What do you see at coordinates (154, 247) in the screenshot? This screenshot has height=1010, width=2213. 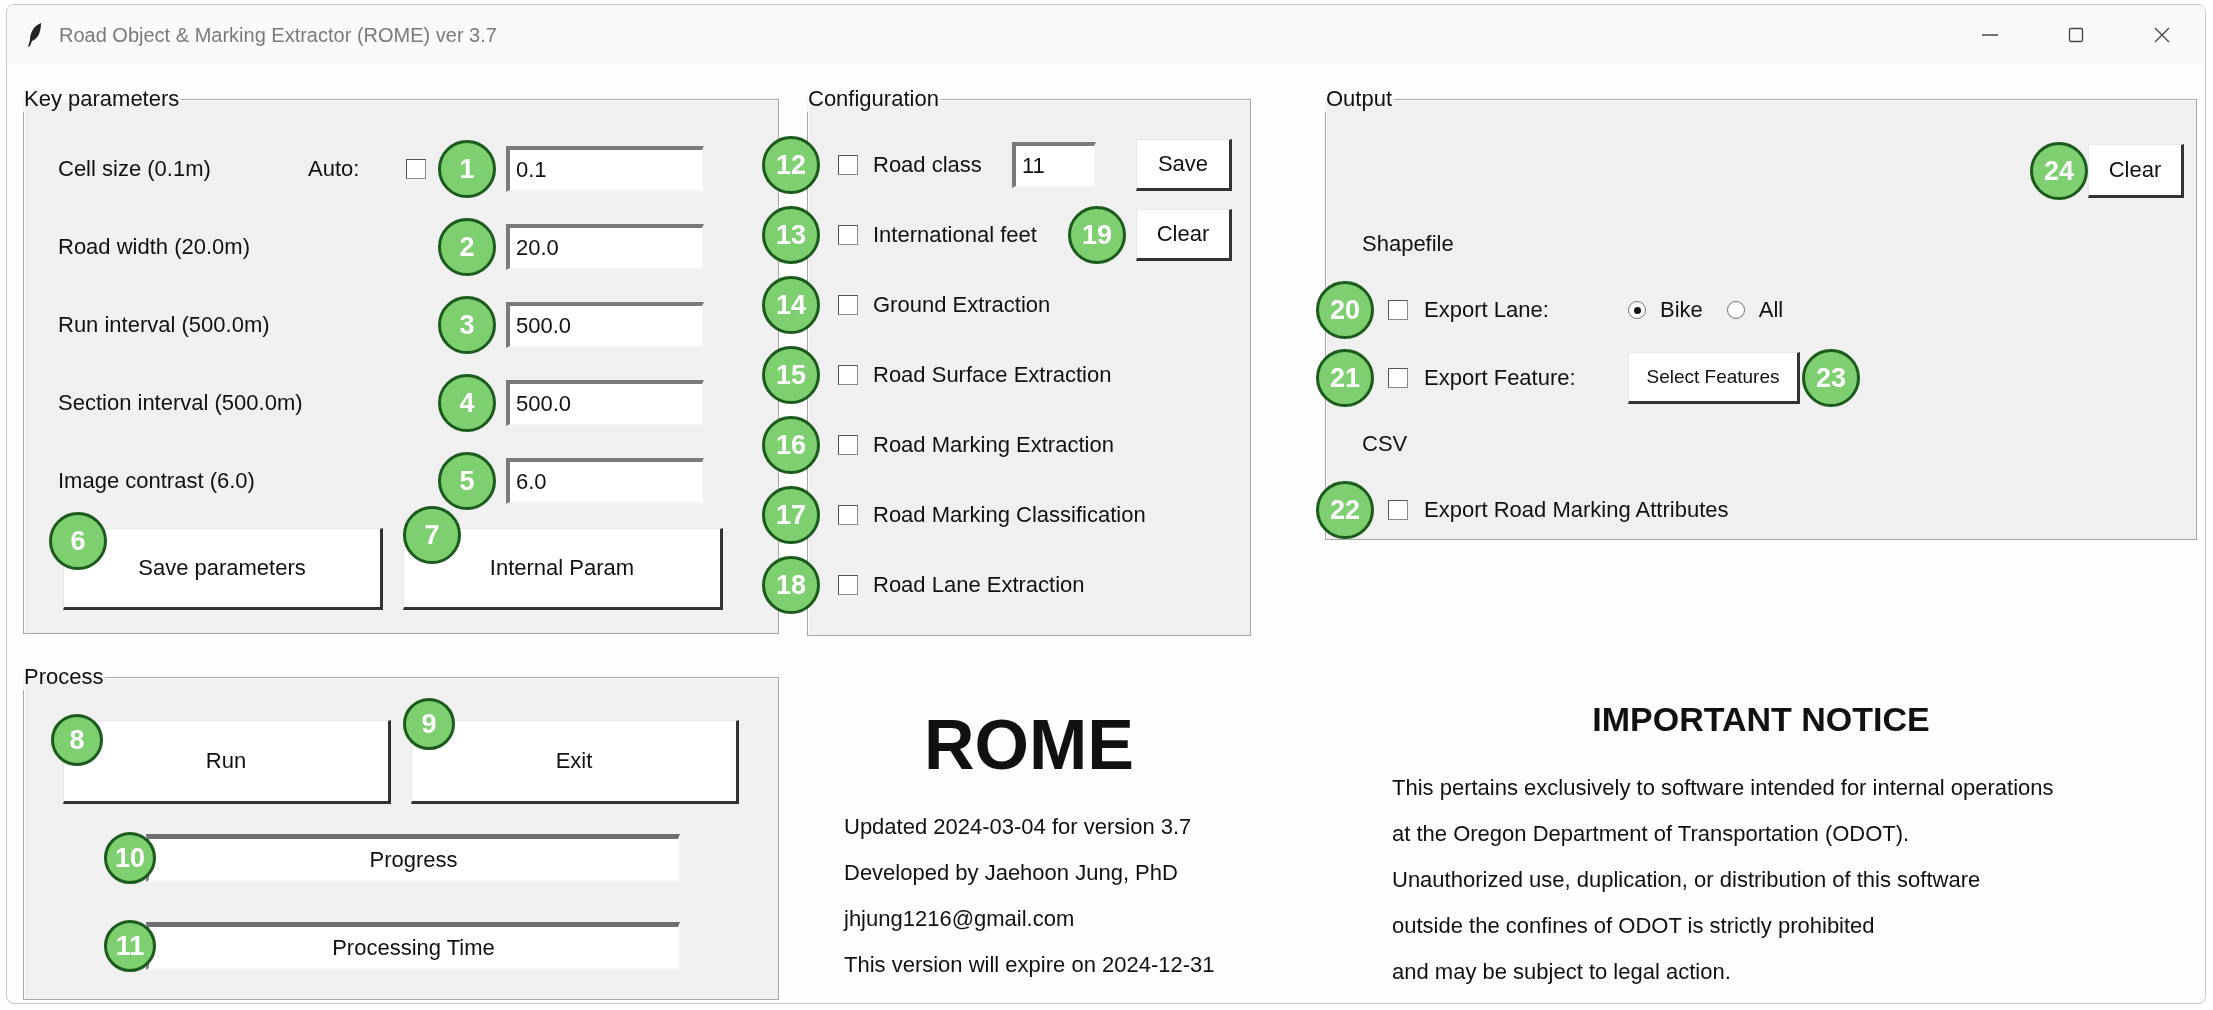 I see `parameter-label: Road width (20.0m)` at bounding box center [154, 247].